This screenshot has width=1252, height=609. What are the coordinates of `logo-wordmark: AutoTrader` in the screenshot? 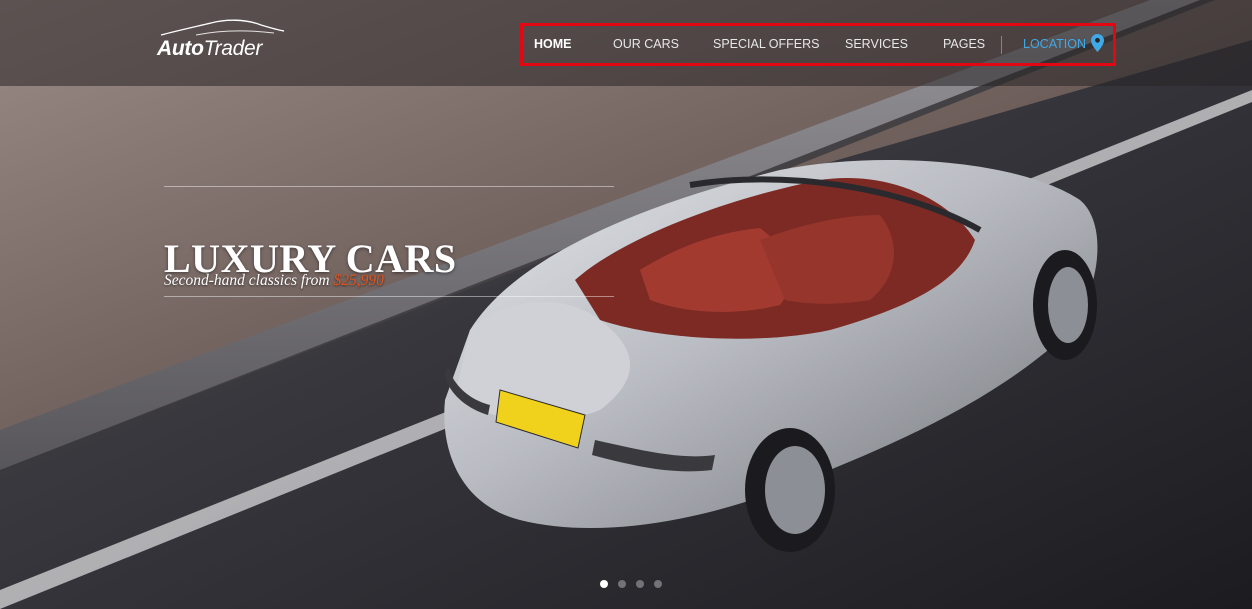 It's located at (210, 48).